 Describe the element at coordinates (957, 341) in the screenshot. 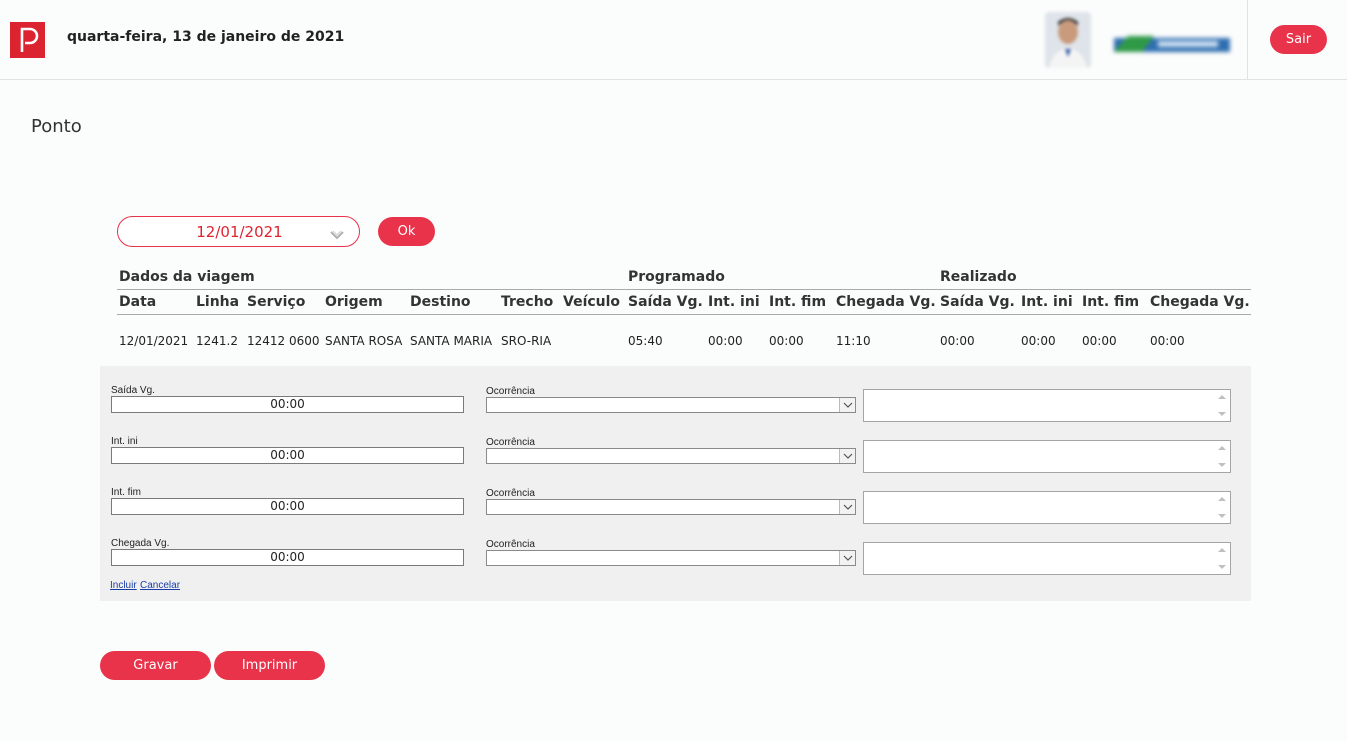

I see `cell-real-saida: 00:00` at that location.